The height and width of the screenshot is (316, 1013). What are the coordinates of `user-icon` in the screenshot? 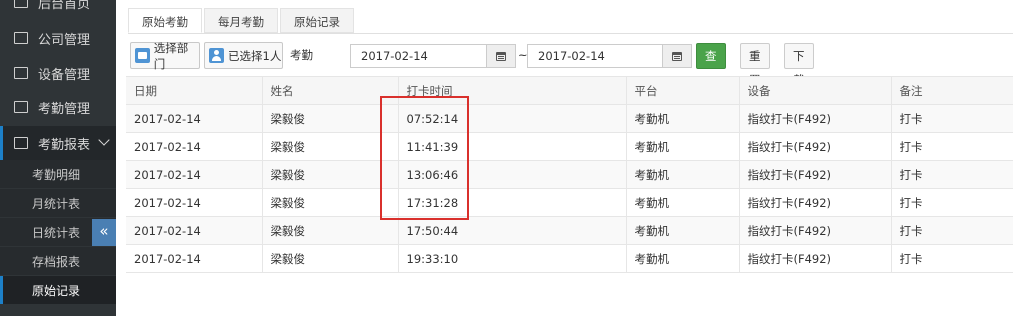 It's located at (216, 55).